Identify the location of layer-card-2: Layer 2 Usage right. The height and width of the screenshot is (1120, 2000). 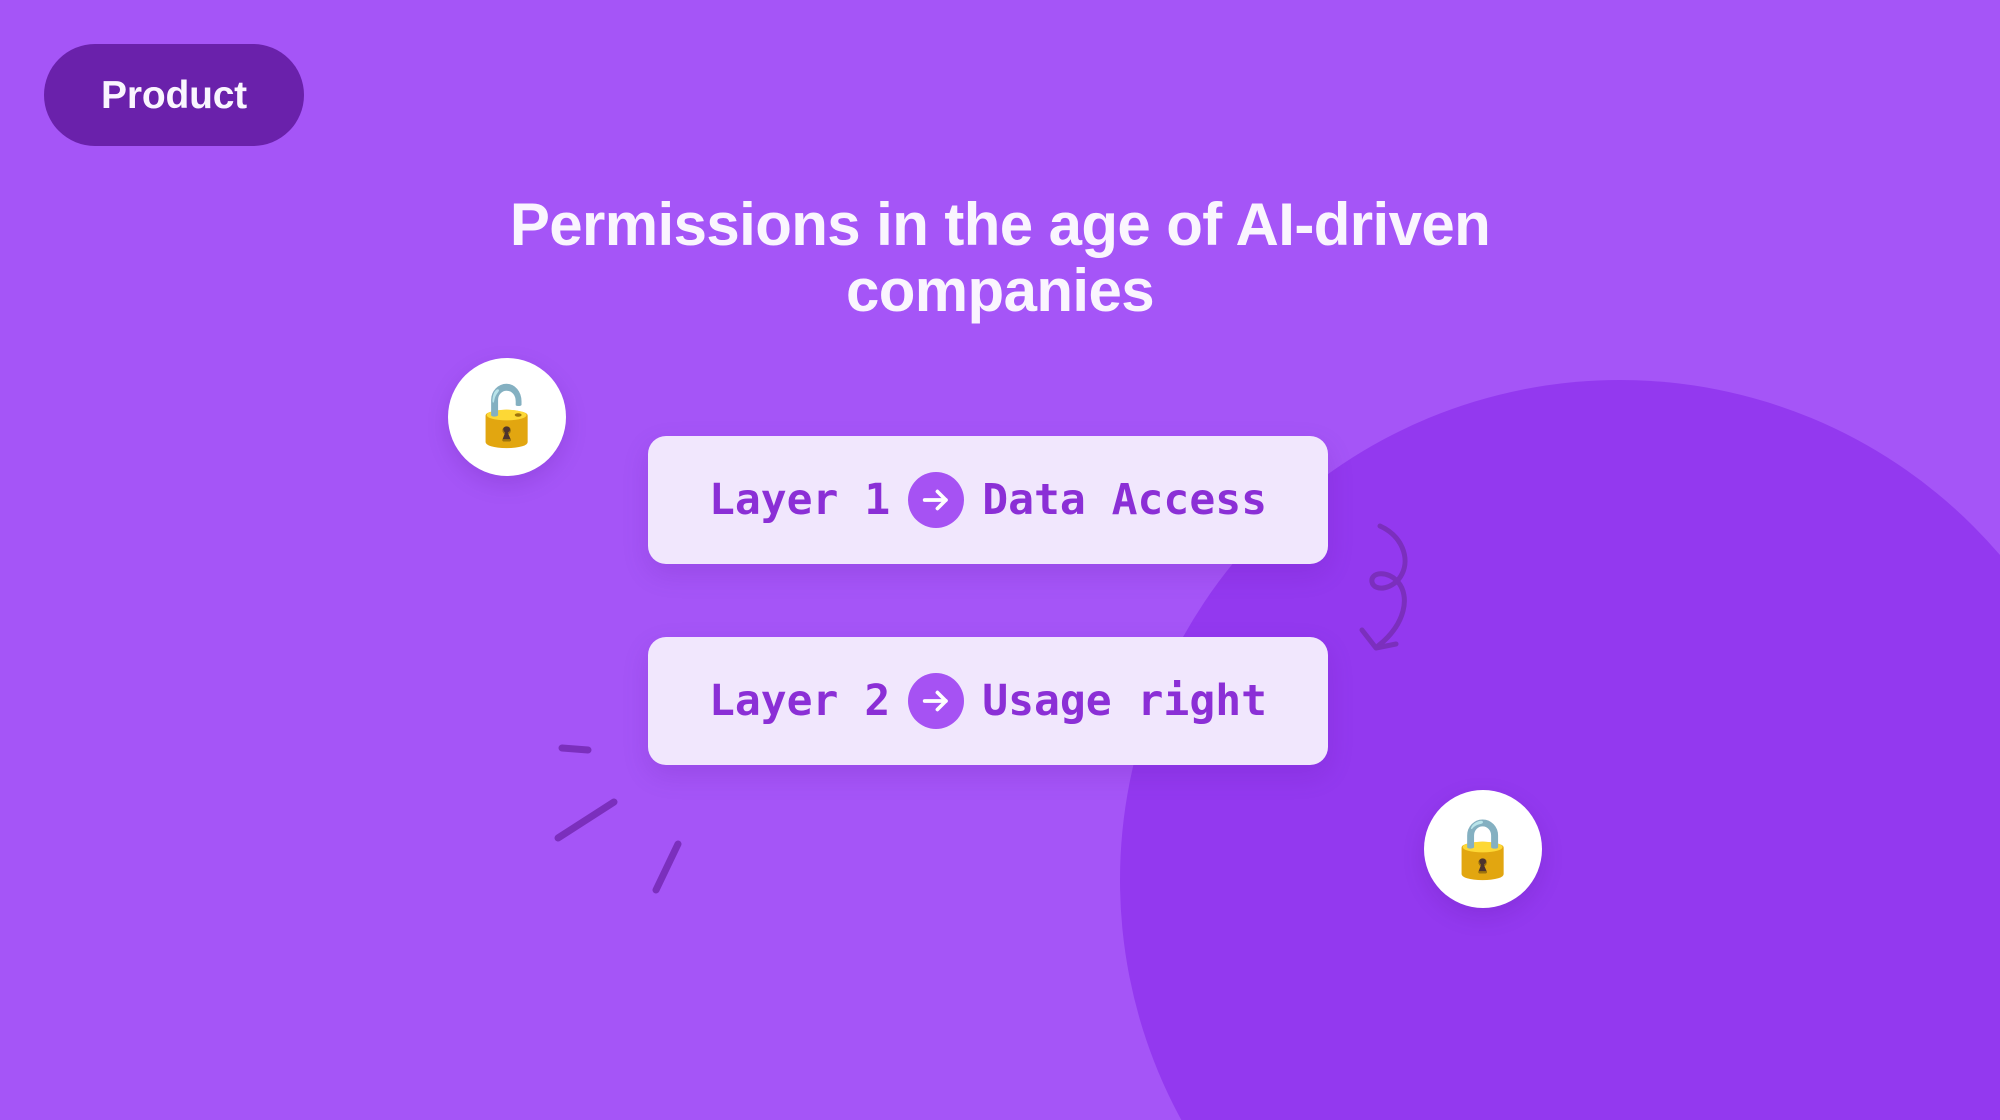
(988, 701).